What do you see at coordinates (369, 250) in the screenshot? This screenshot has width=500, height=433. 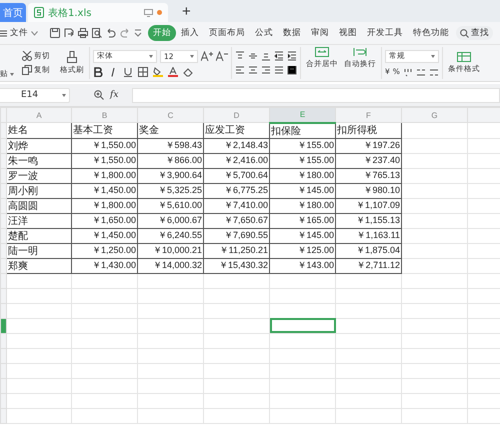 I see `table-cell: ￥1,875.04` at bounding box center [369, 250].